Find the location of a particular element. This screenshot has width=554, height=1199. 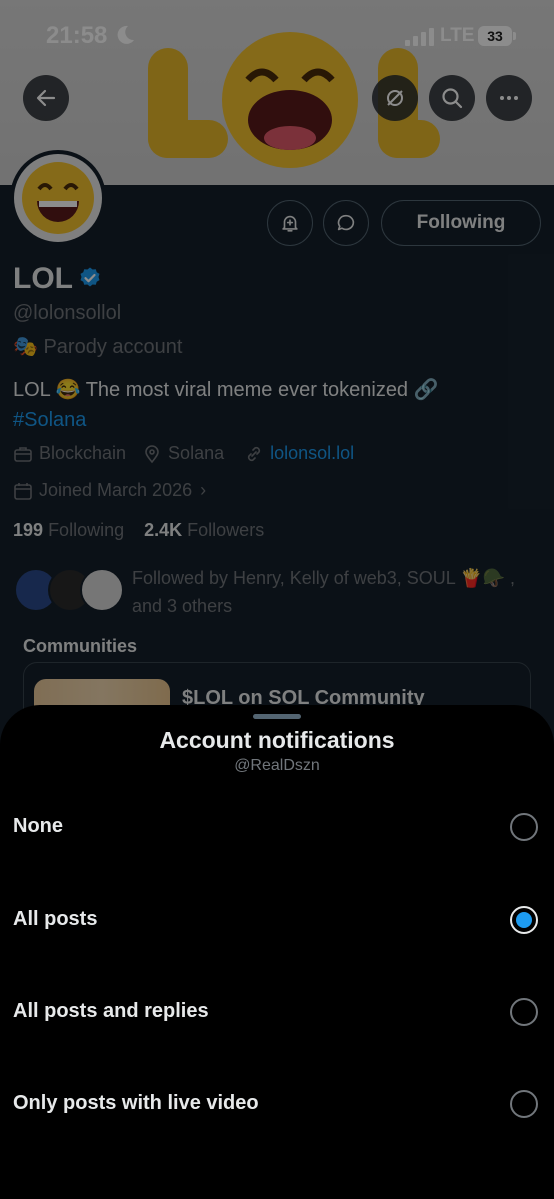

radio-button-selected is located at coordinates (524, 920).